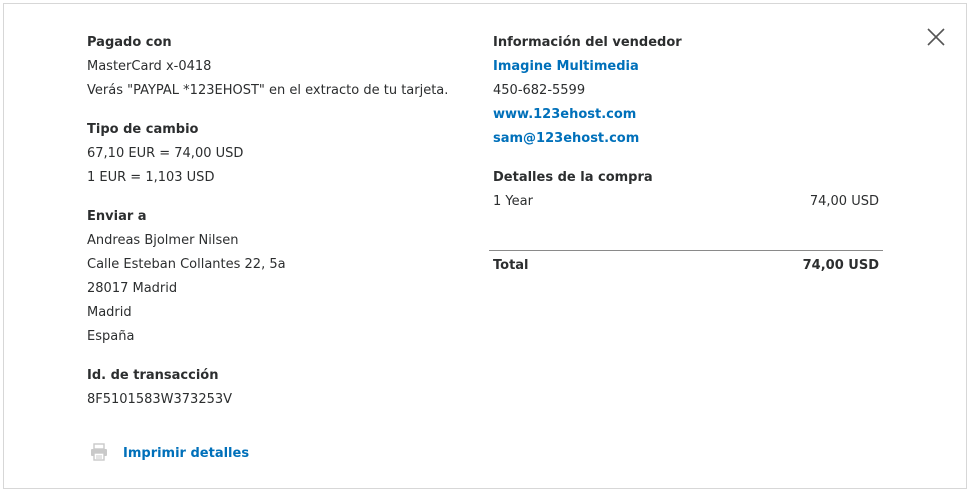  What do you see at coordinates (165, 153) in the screenshot?
I see `exchange-rate-line: 67,10 EUR = 74,00 USD` at bounding box center [165, 153].